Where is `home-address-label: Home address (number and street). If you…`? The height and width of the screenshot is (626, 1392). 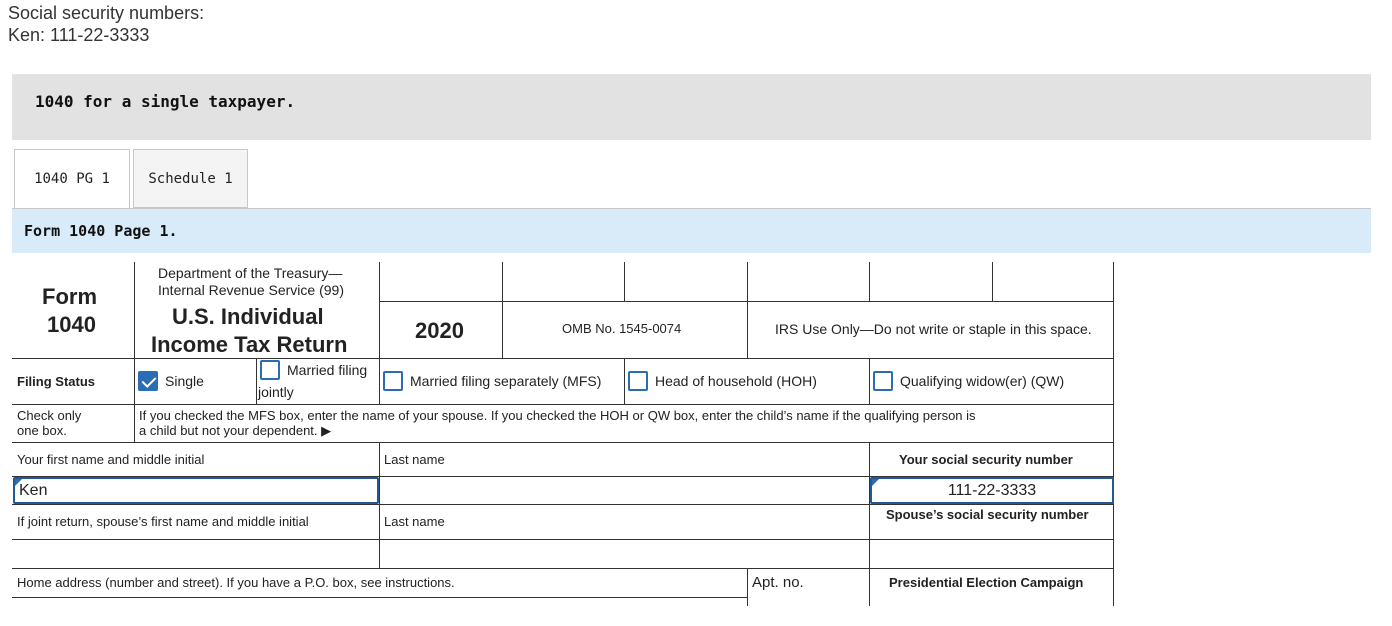 home-address-label: Home address (number and street). If you… is located at coordinates (236, 582).